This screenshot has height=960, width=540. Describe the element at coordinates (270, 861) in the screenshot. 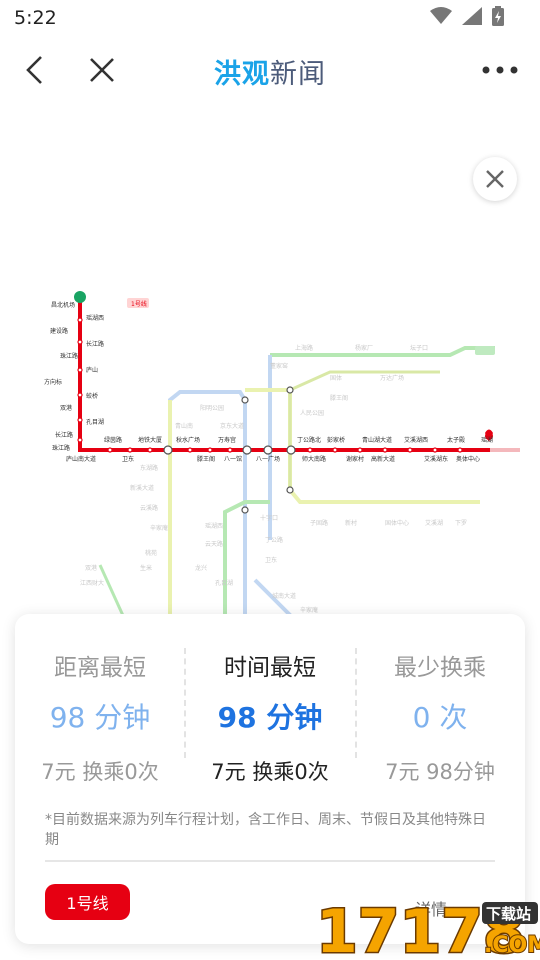

I see `divider` at that location.